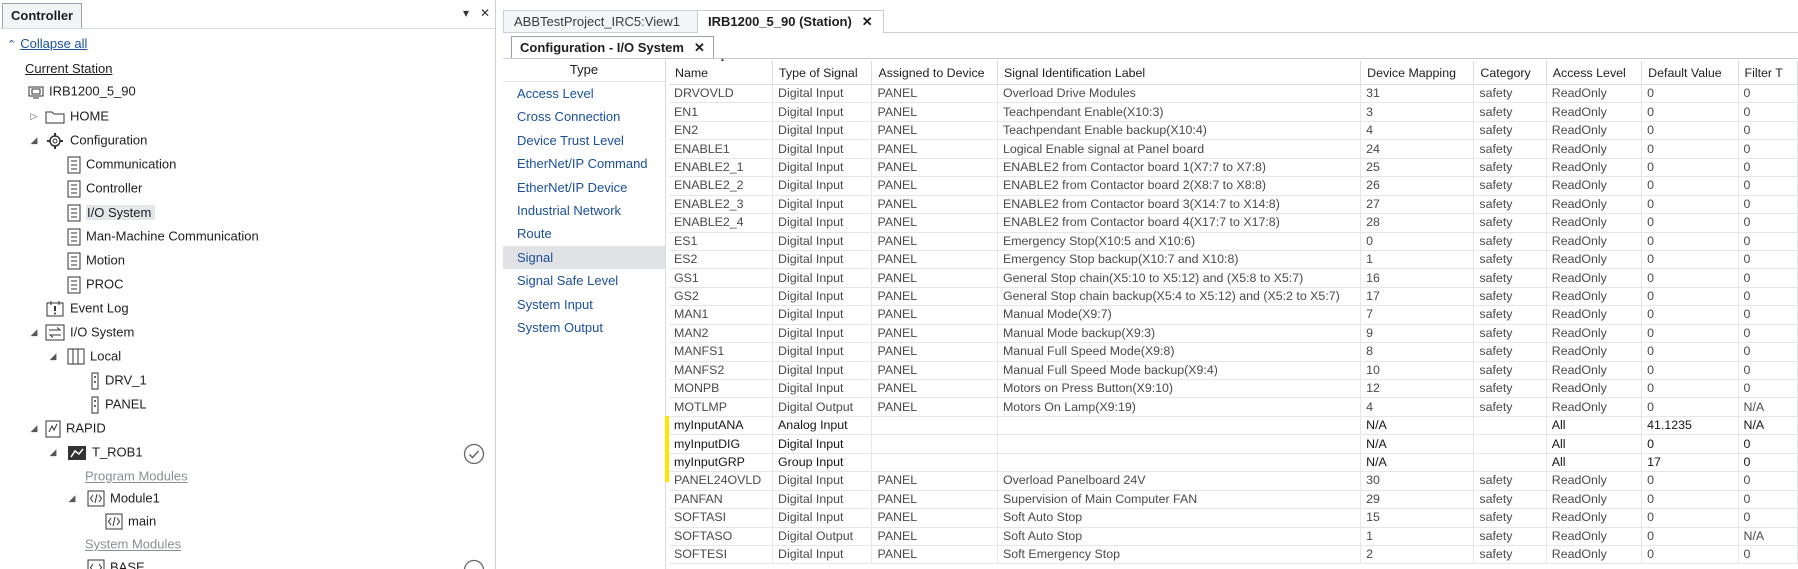 The width and height of the screenshot is (1798, 569). I want to click on cell-device-mapping: 0, so click(1417, 241).